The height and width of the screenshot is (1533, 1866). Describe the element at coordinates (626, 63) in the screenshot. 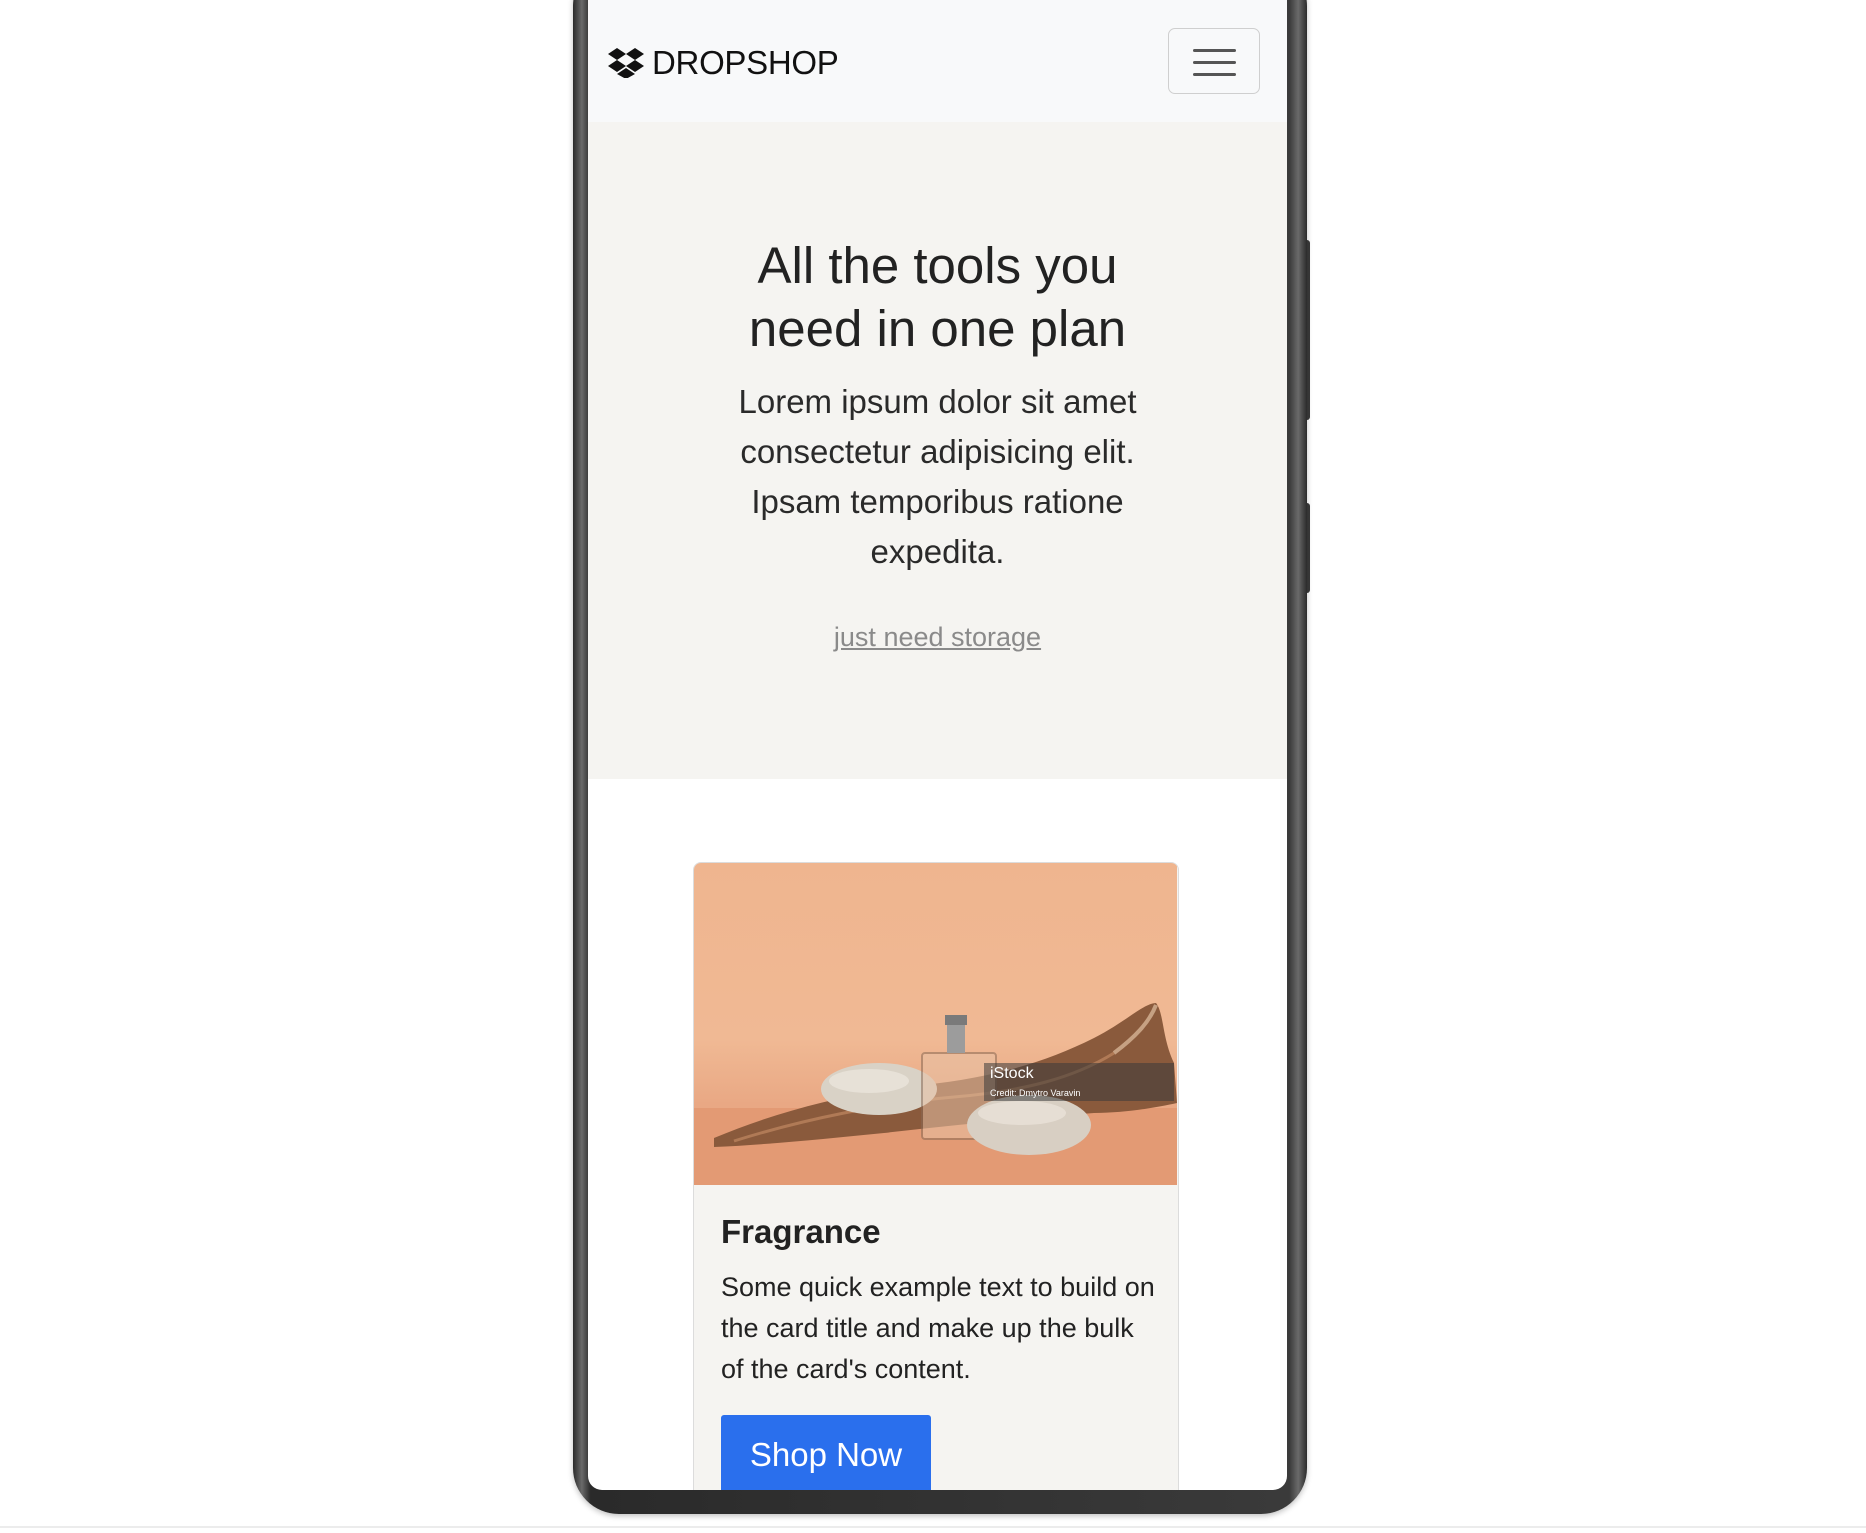

I see `dropbox-icon` at that location.